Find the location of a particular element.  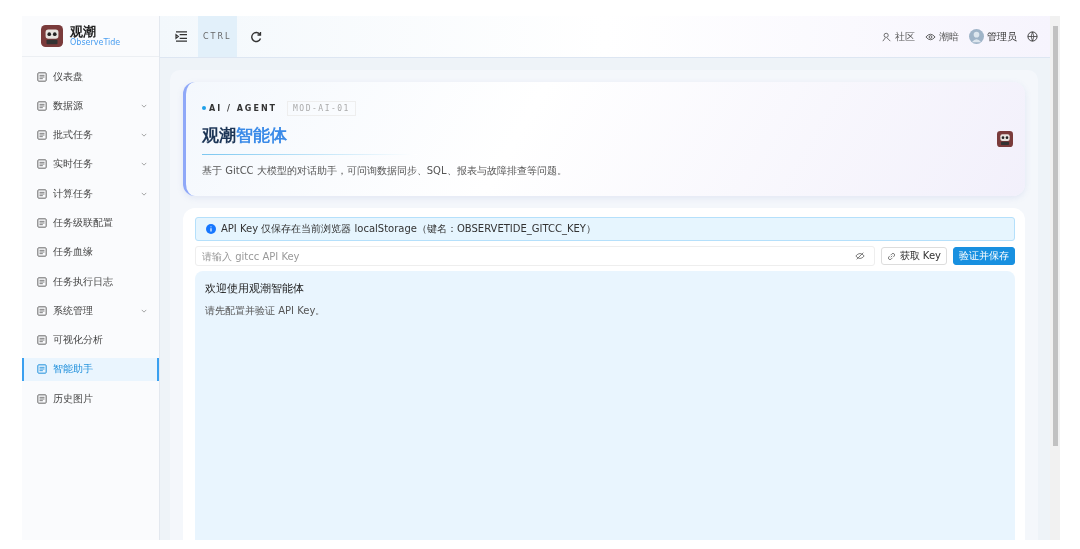

eye-off-icon is located at coordinates (859, 256).